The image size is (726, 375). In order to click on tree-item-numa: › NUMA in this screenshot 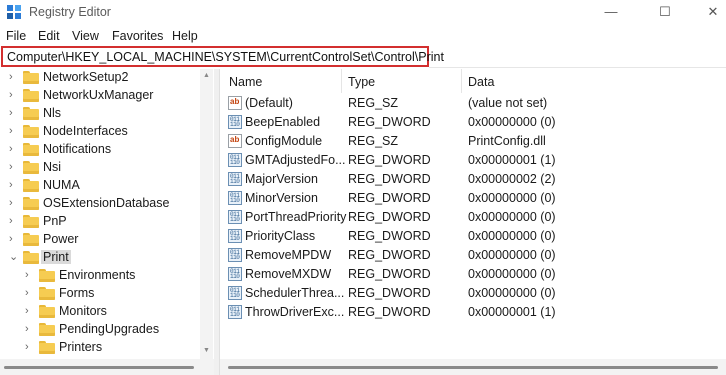, I will do `click(100, 186)`.